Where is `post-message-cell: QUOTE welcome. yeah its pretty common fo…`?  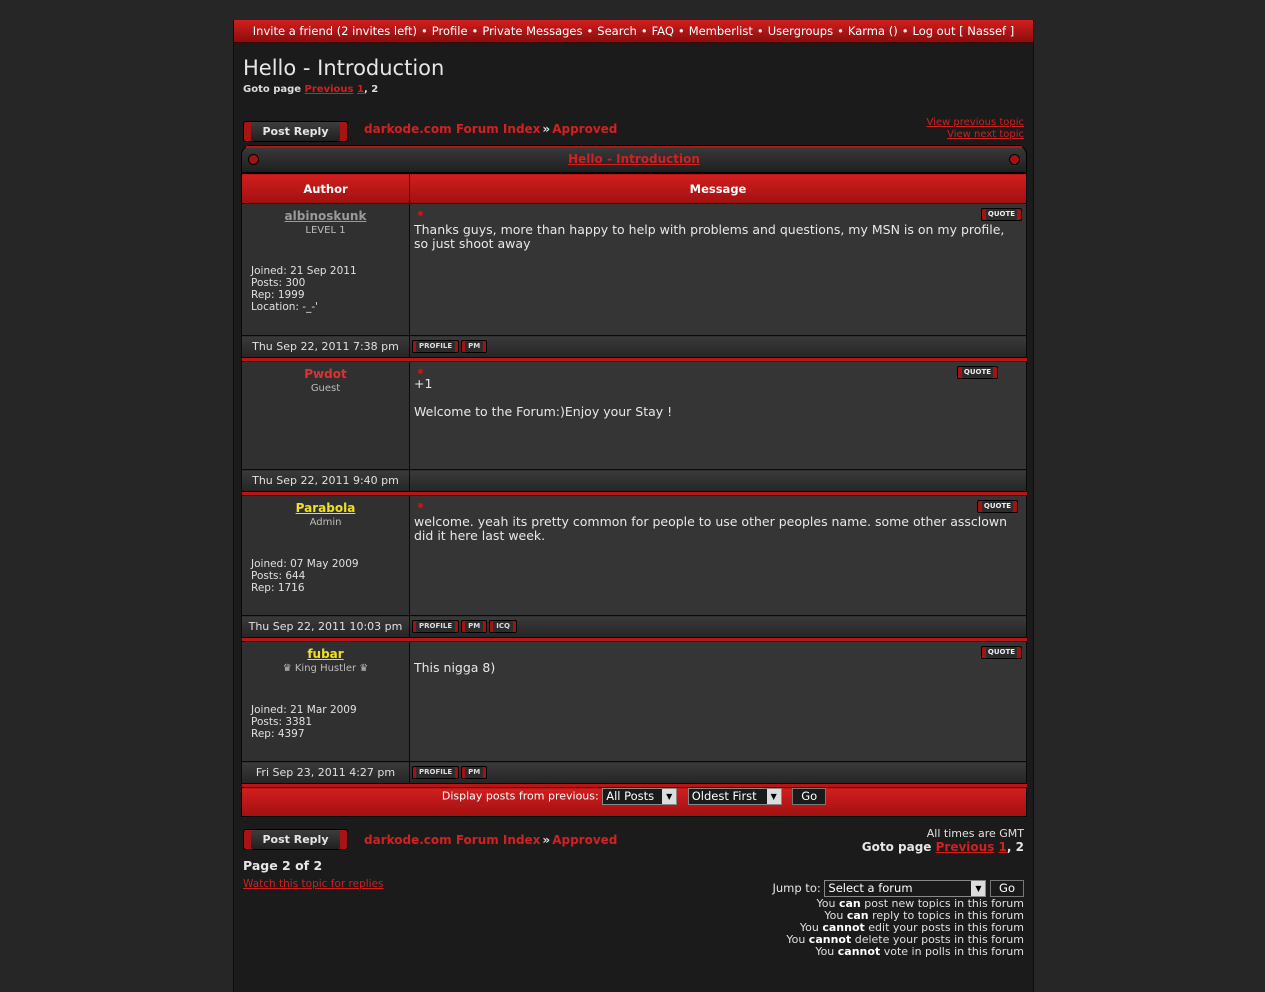
post-message-cell: QUOTE welcome. yeah its pretty common fo… is located at coordinates (718, 555).